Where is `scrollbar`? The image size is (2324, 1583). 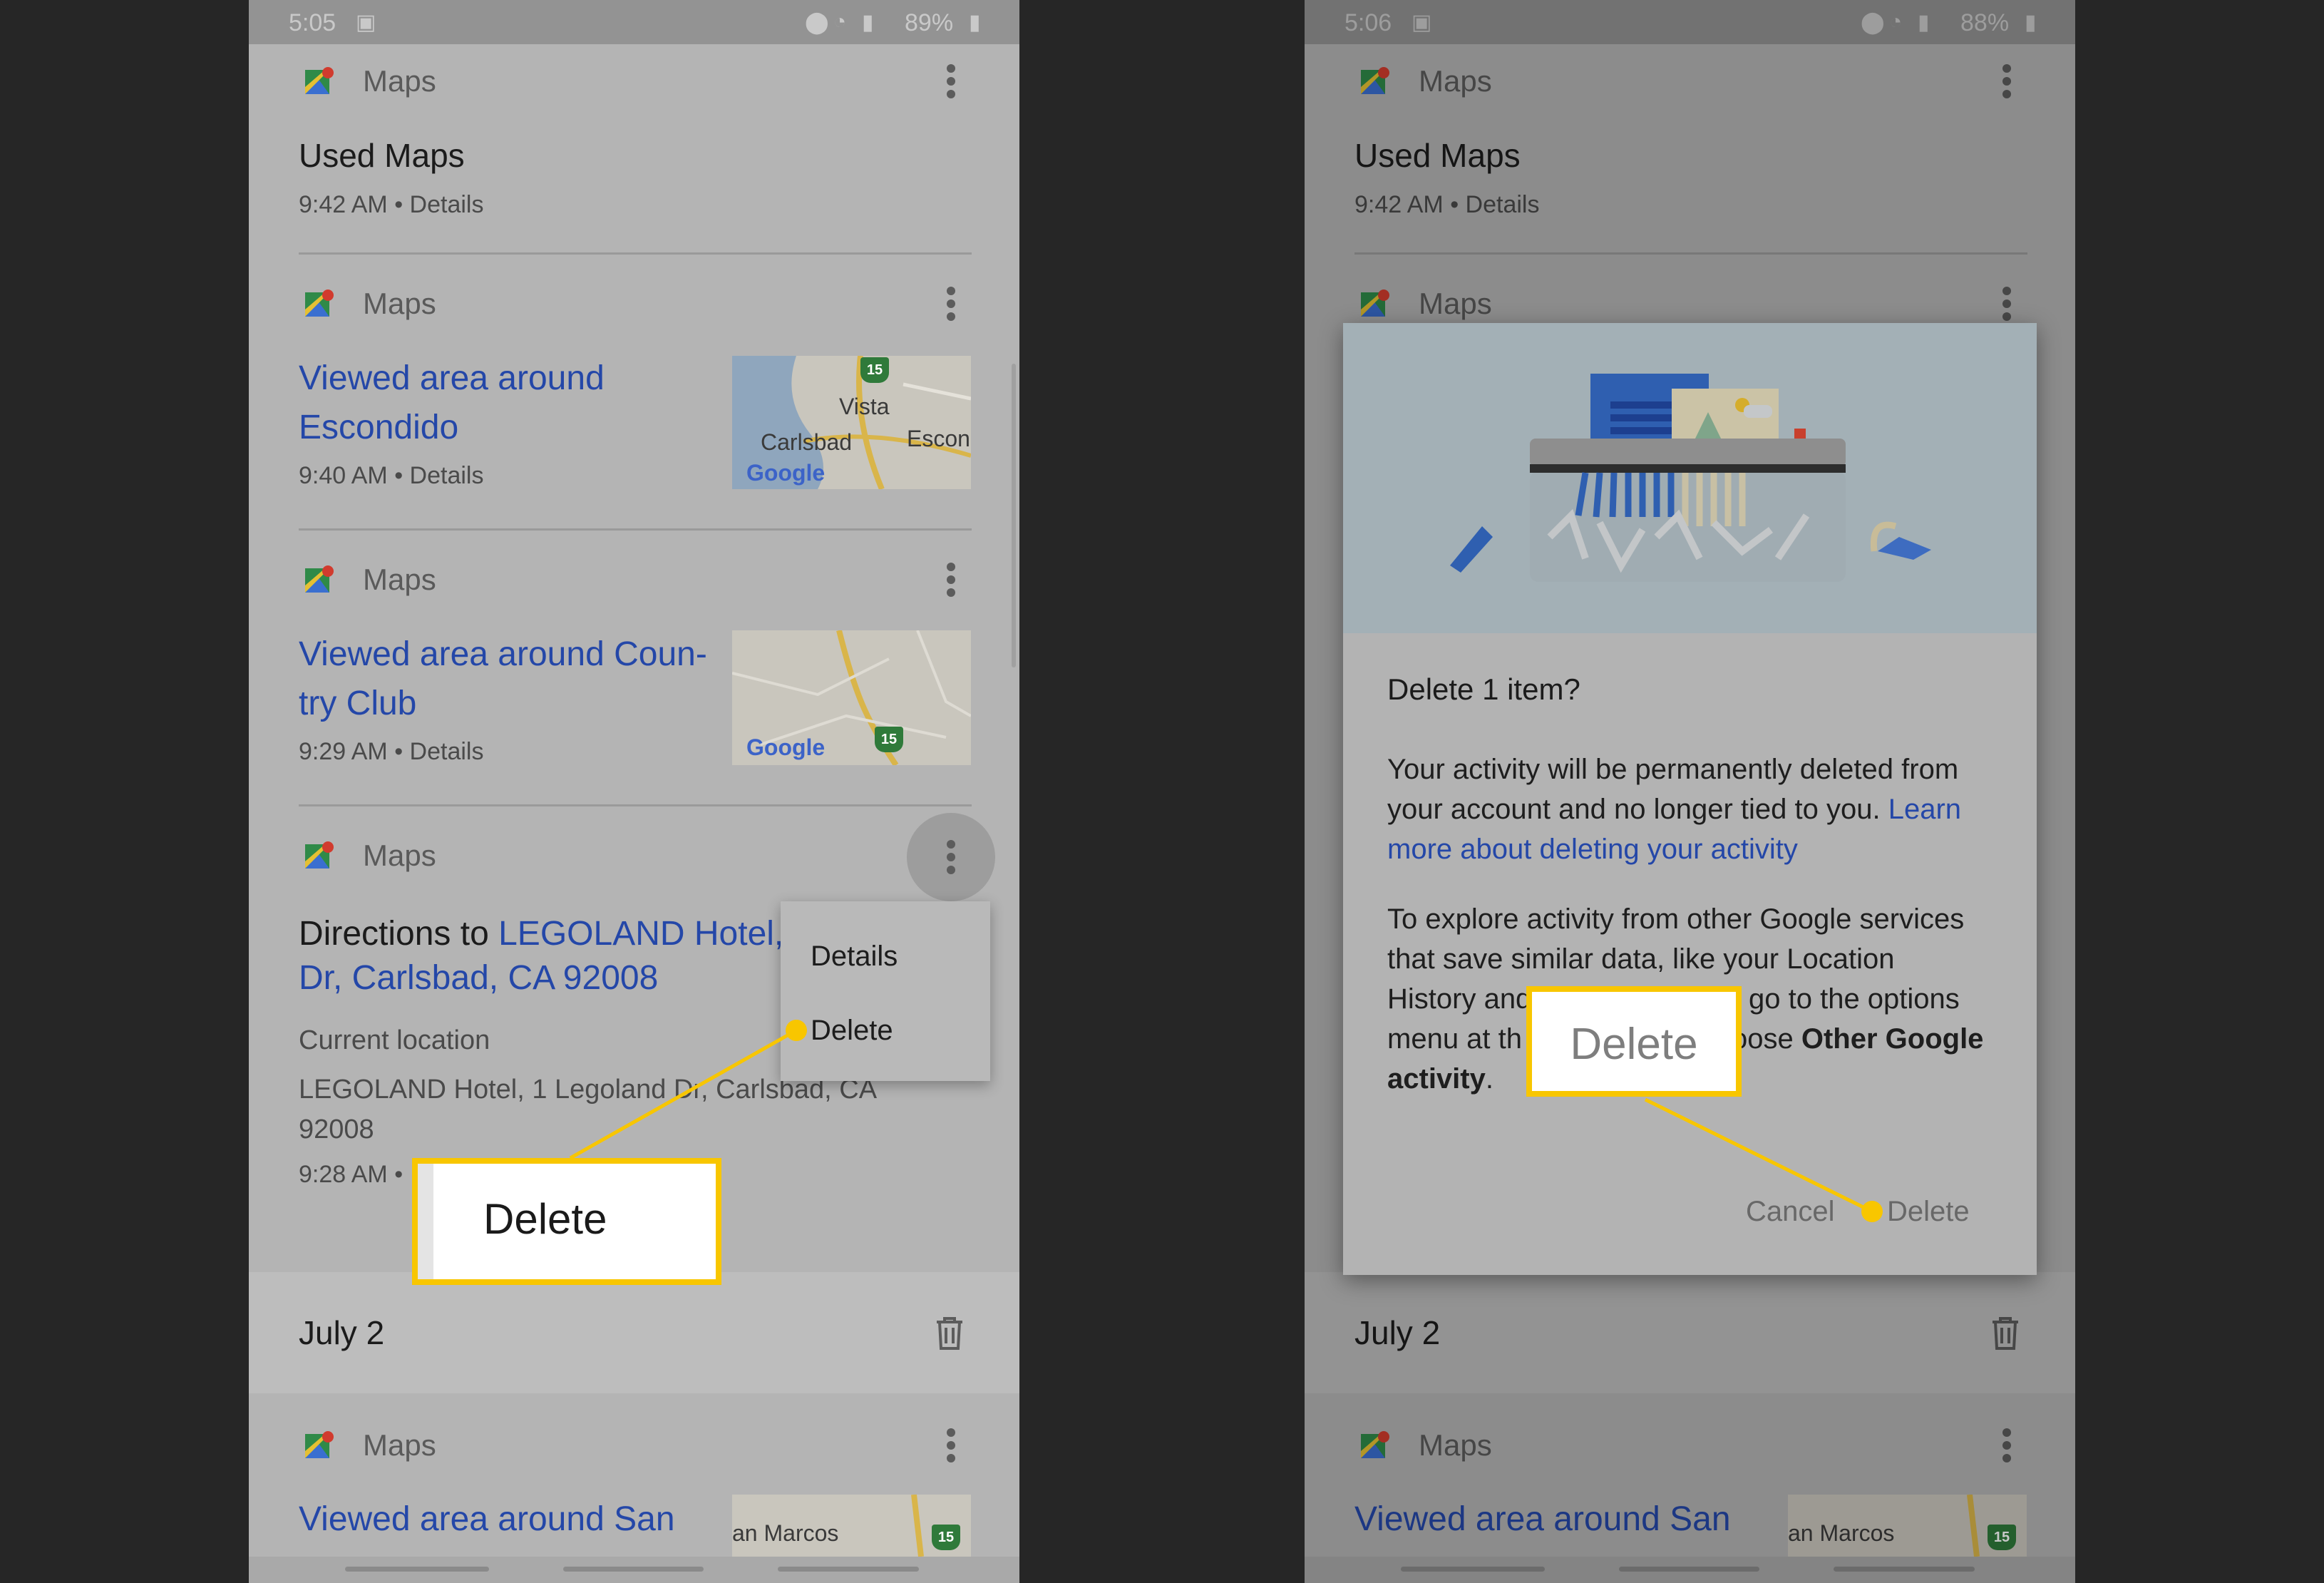
scrollbar is located at coordinates (1014, 515).